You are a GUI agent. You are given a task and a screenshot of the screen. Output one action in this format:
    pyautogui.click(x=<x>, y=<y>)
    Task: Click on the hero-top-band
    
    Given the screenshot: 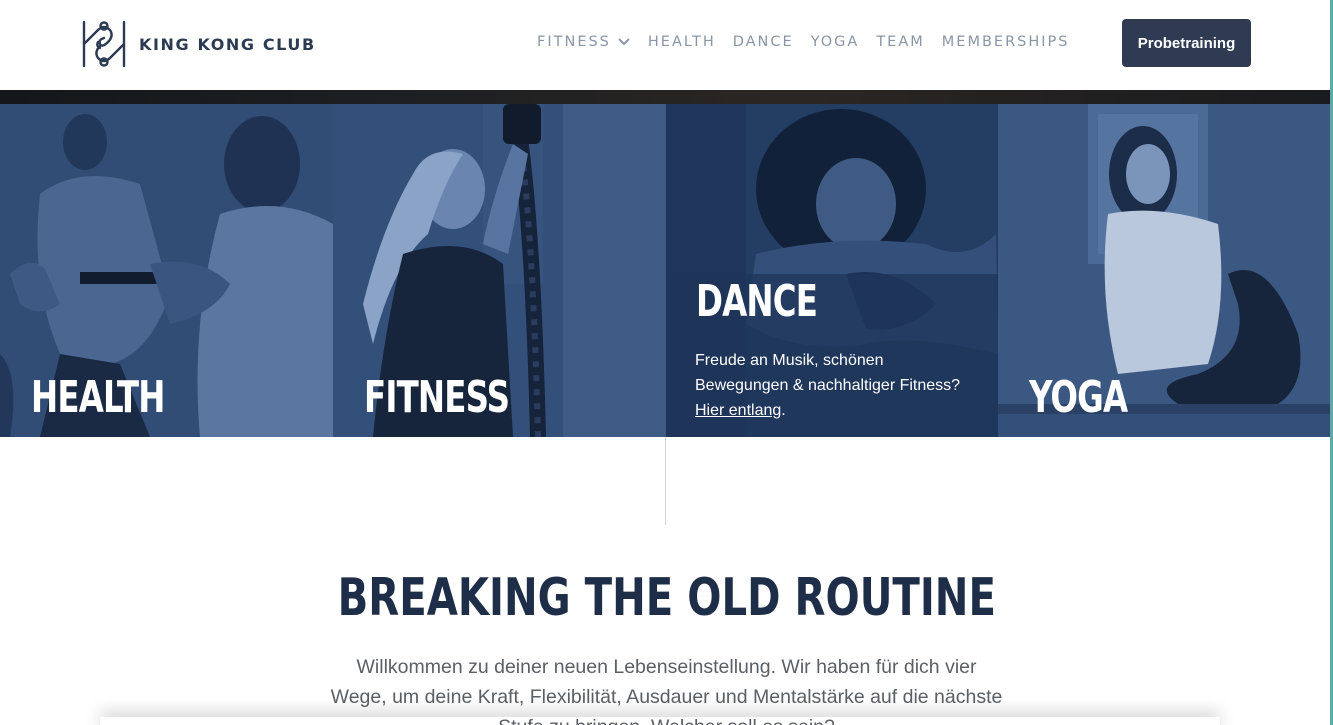 What is the action you would take?
    pyautogui.click(x=665, y=97)
    